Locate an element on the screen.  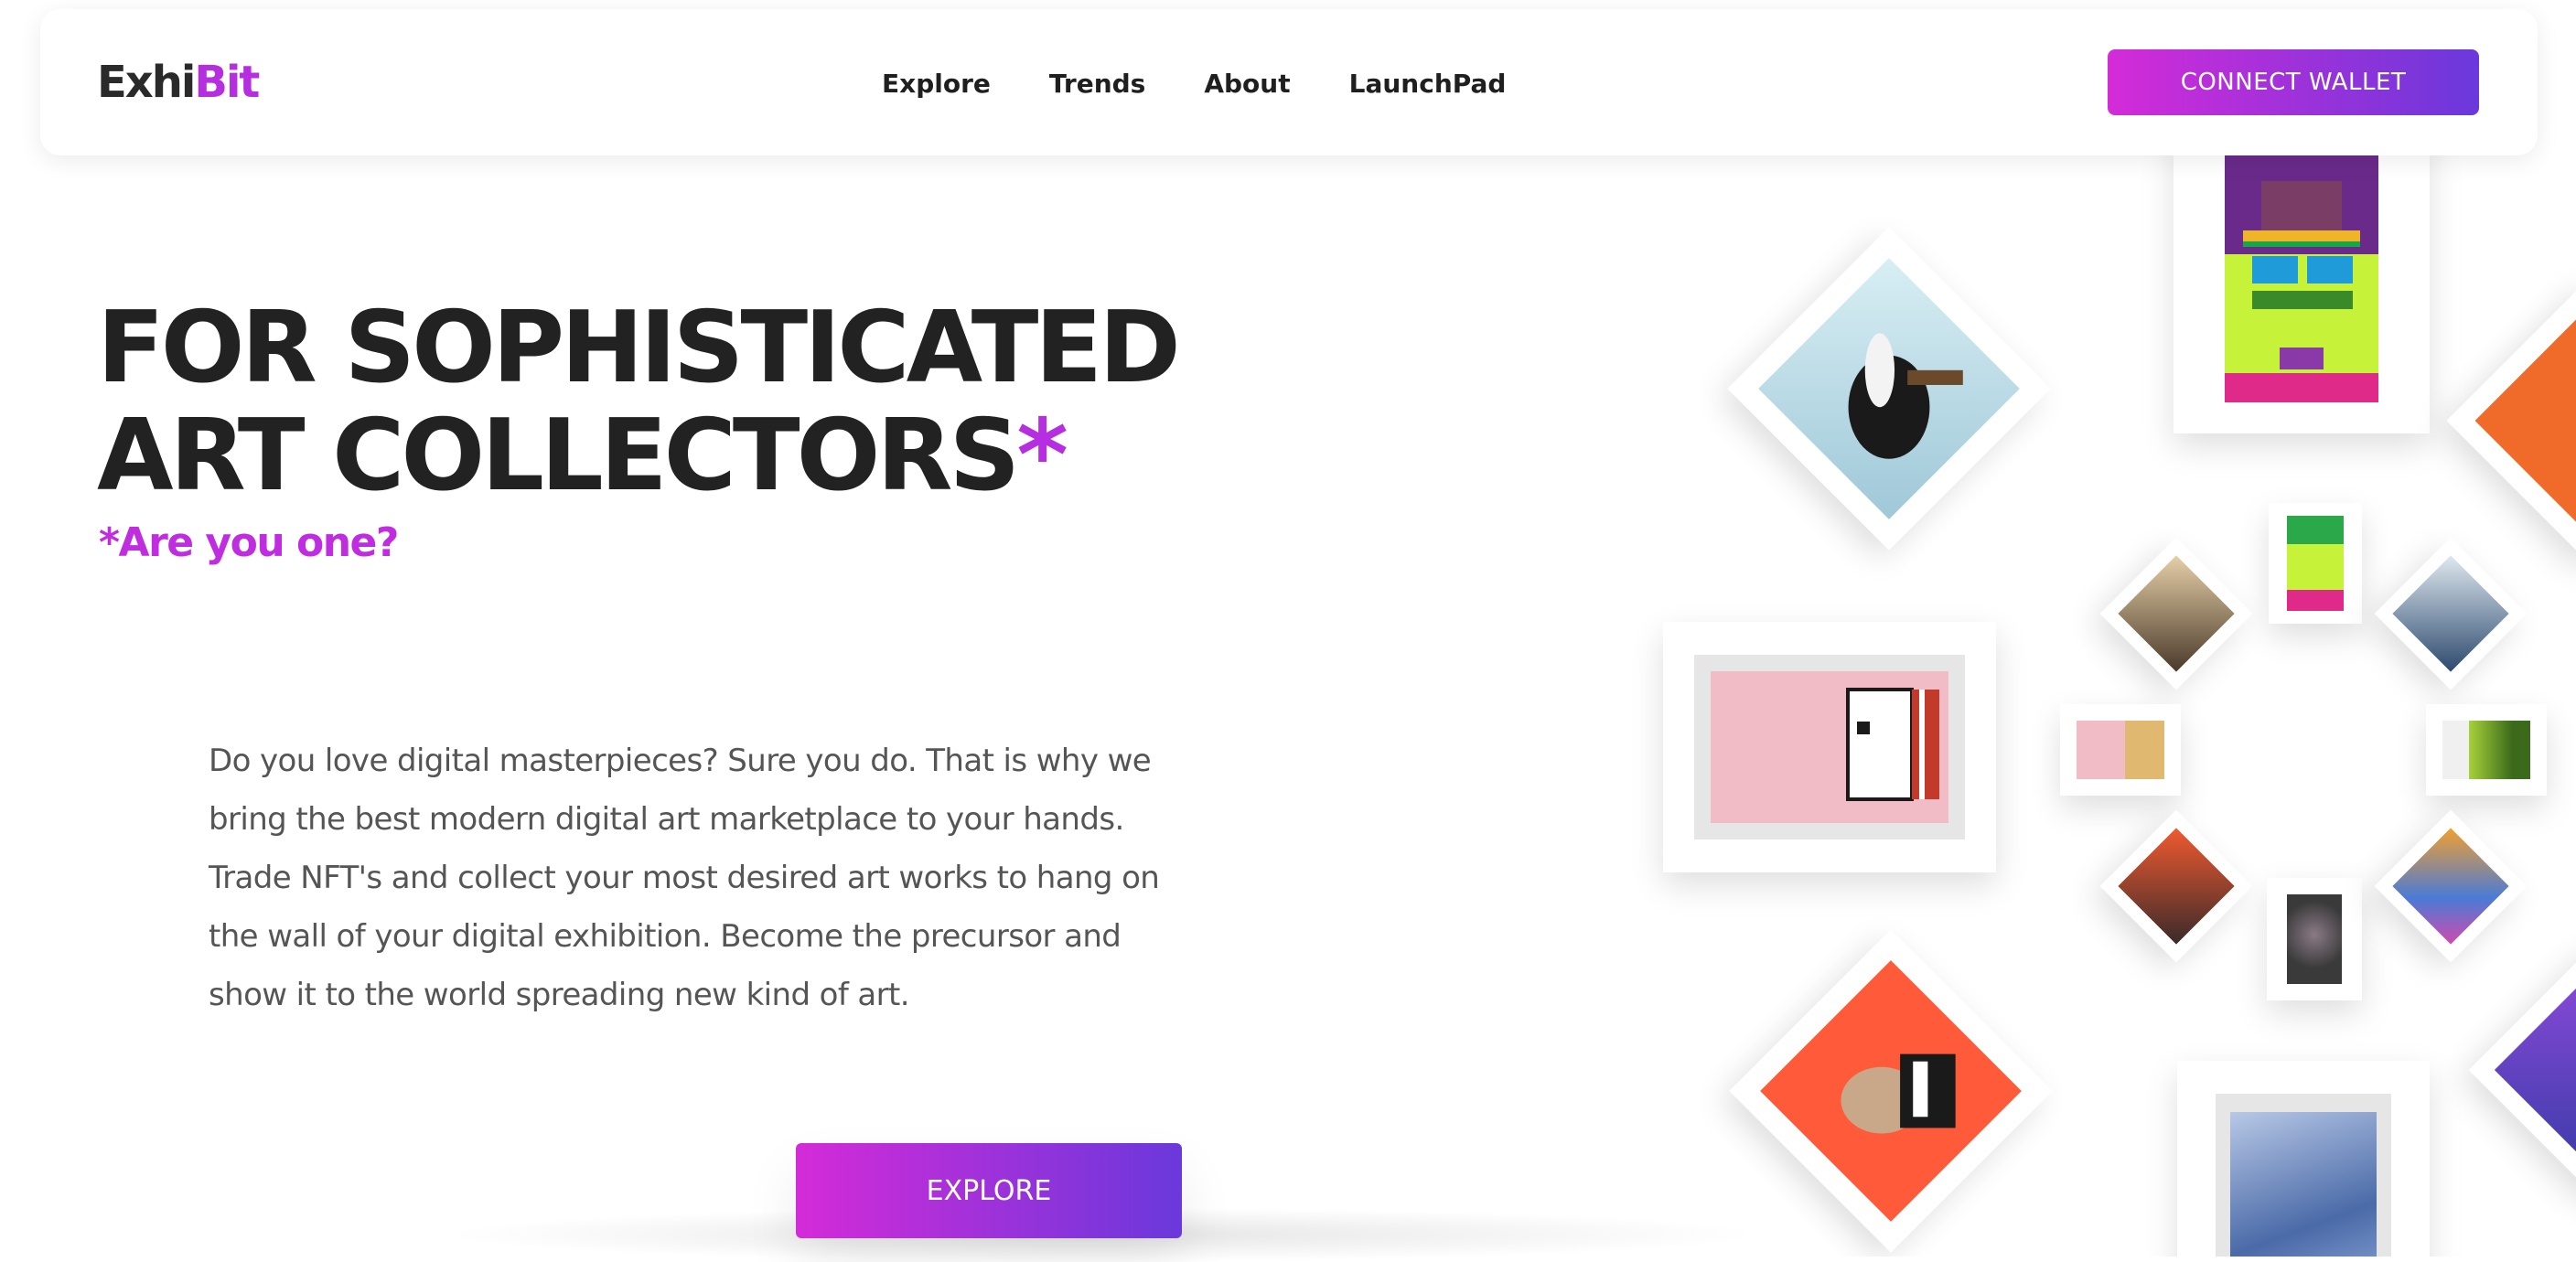
gallery-artwork-blue-abstract is located at coordinates (2303, 1184).